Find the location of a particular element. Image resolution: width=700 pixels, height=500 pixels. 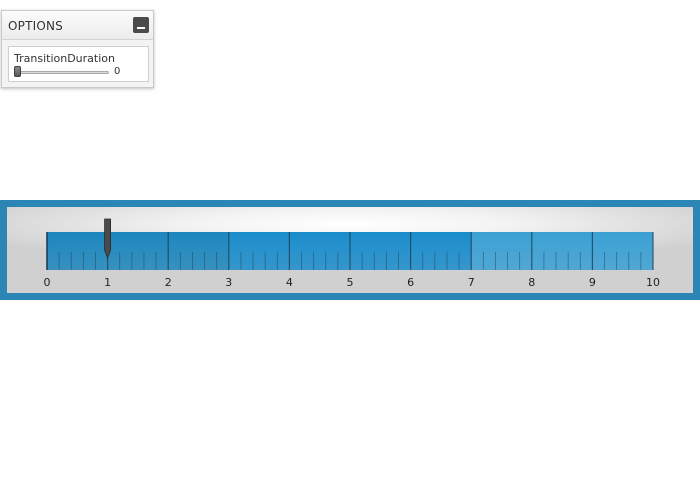

tick-label: 6 is located at coordinates (410, 282).